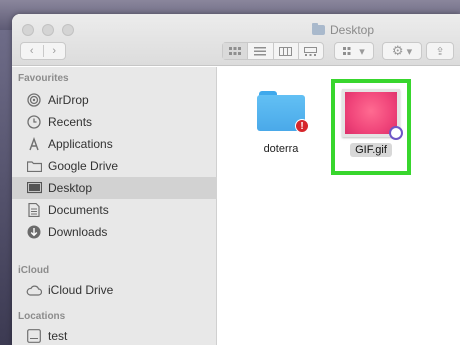 This screenshot has width=460, height=345. Describe the element at coordinates (281, 149) in the screenshot. I see `file-name-label: doterra` at that location.